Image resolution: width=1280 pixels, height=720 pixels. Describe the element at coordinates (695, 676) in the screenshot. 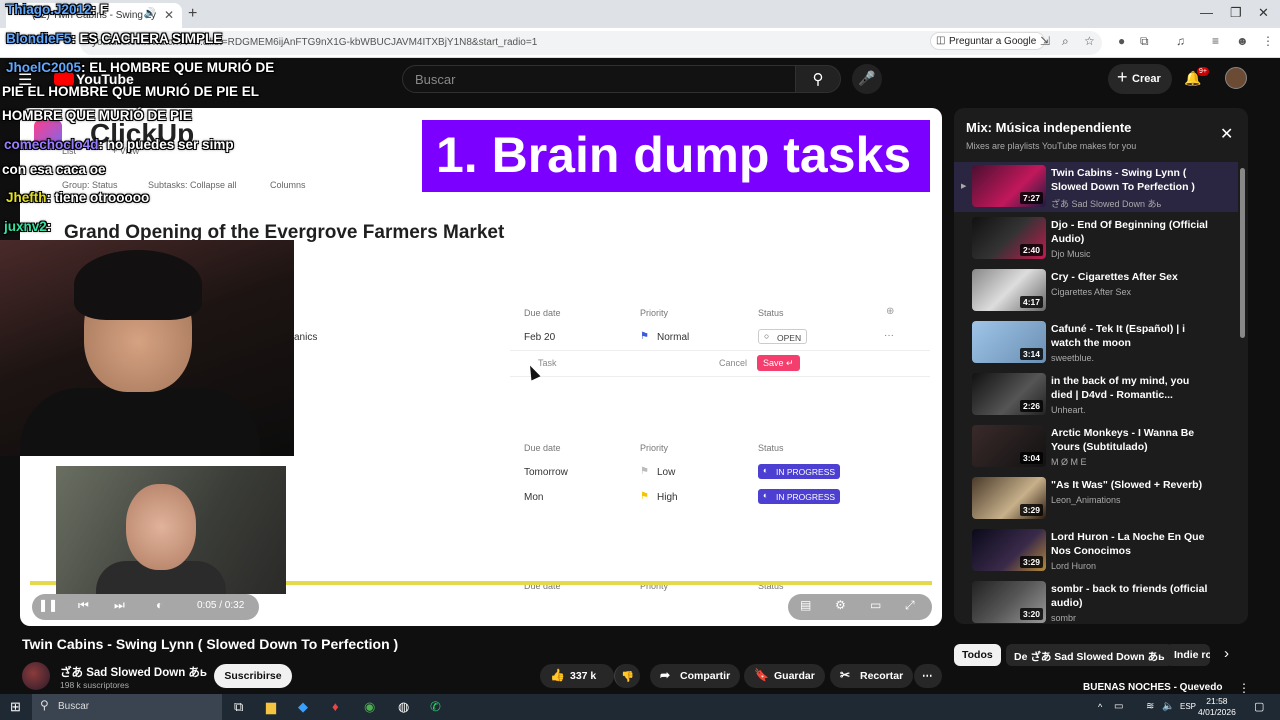

I see `share-button: ➦ Compartir` at that location.